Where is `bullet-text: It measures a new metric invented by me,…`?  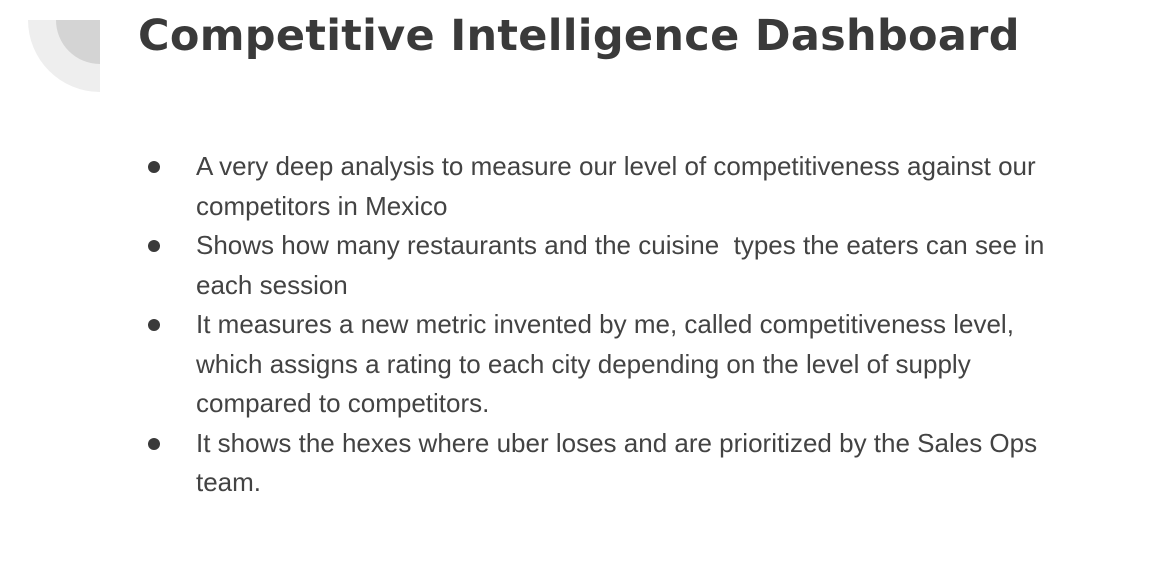
bullet-text: It measures a new metric invented by me,… is located at coordinates (609, 363).